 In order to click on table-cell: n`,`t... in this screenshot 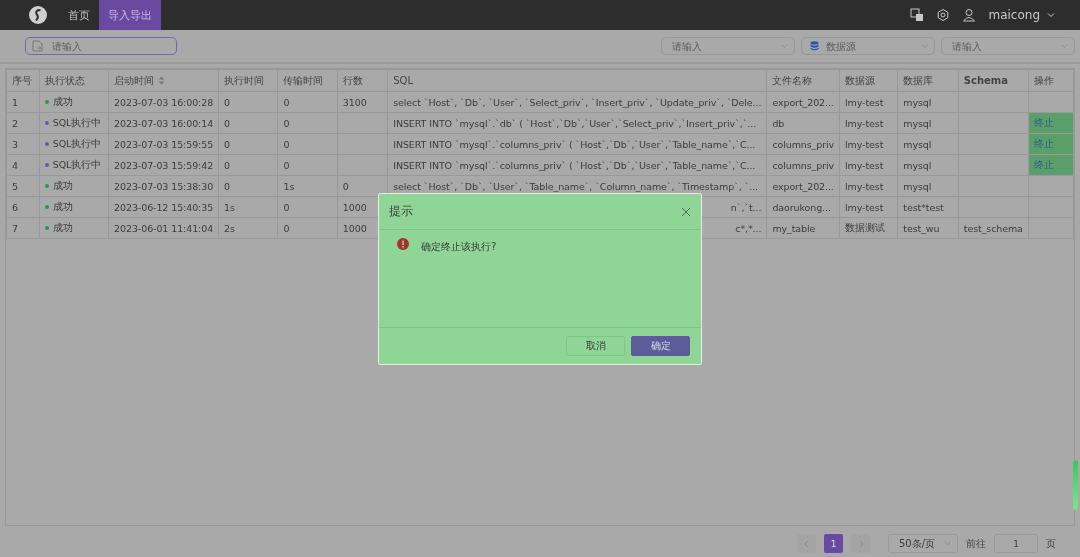, I will do `click(746, 207)`.